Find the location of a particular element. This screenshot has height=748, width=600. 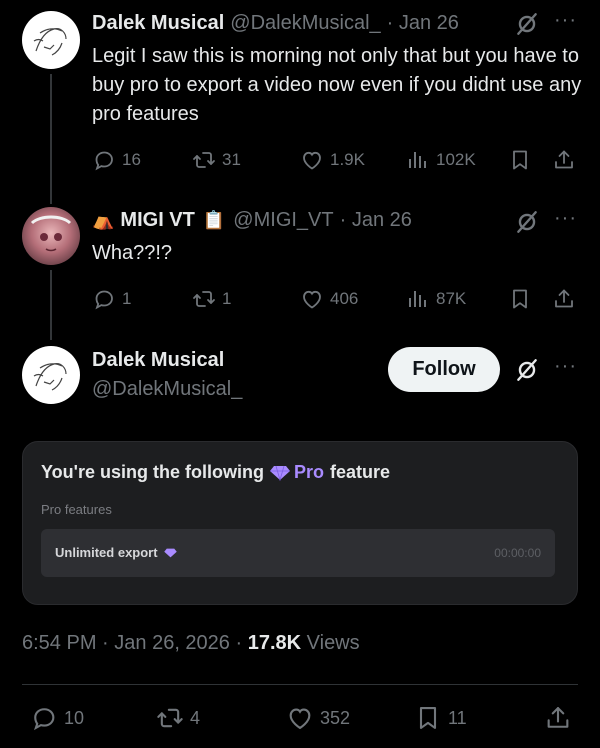

bookmark-button: 11 is located at coordinates (440, 718).